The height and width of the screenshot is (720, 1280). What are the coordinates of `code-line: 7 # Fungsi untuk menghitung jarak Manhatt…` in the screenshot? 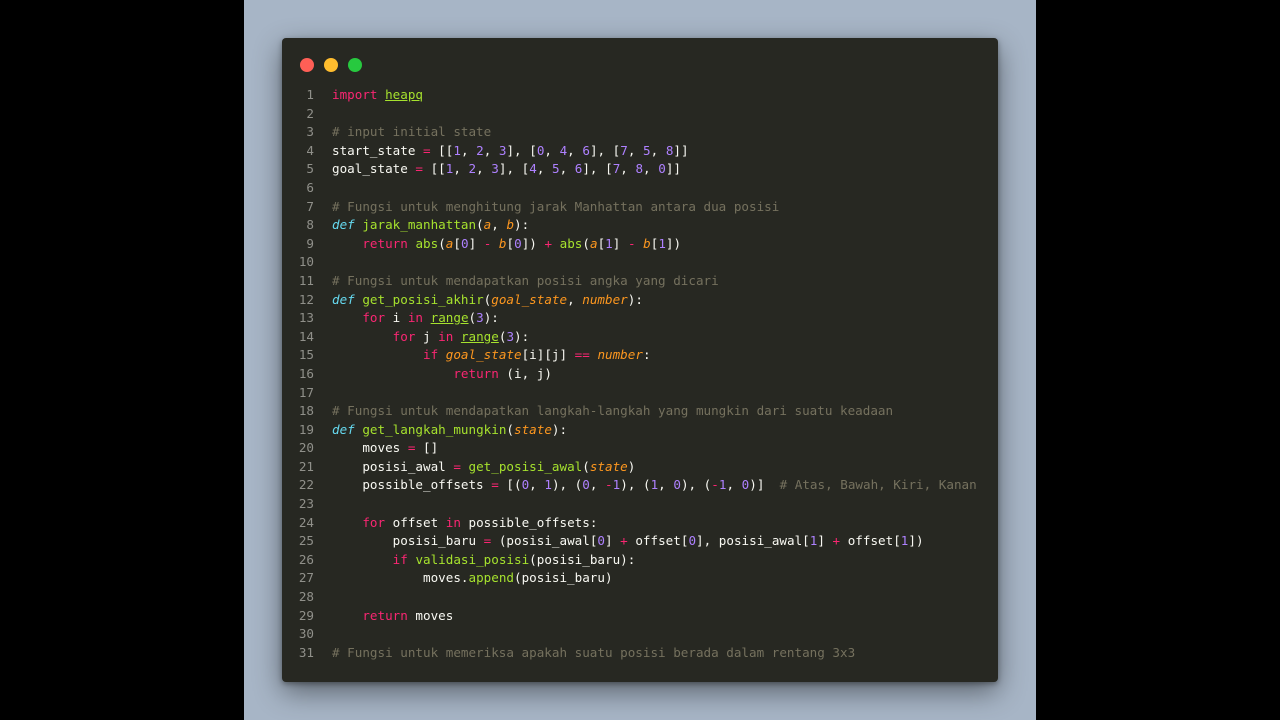 It's located at (640, 207).